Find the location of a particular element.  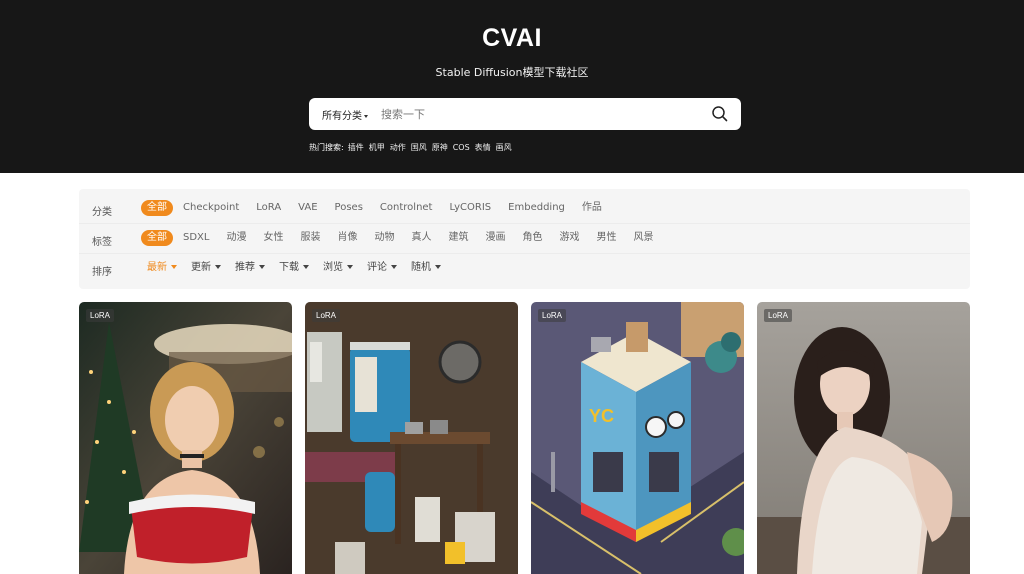

tag-item: 服装 is located at coordinates (310, 238).